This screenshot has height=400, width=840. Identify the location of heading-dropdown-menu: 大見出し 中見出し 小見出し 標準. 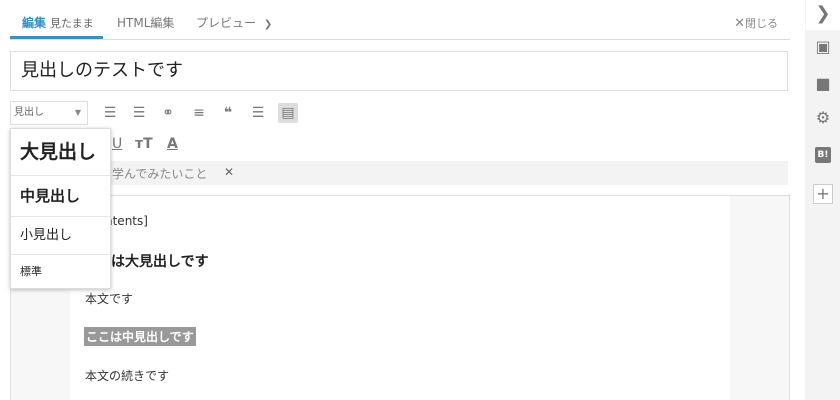
(60, 208).